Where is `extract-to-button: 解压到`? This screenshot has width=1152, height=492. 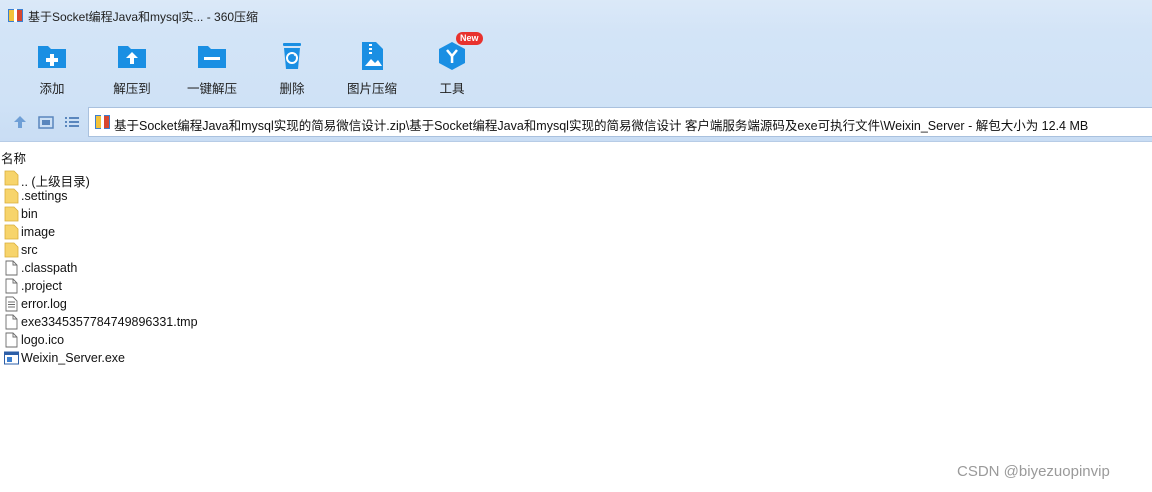
extract-to-button: 解压到 is located at coordinates (132, 68).